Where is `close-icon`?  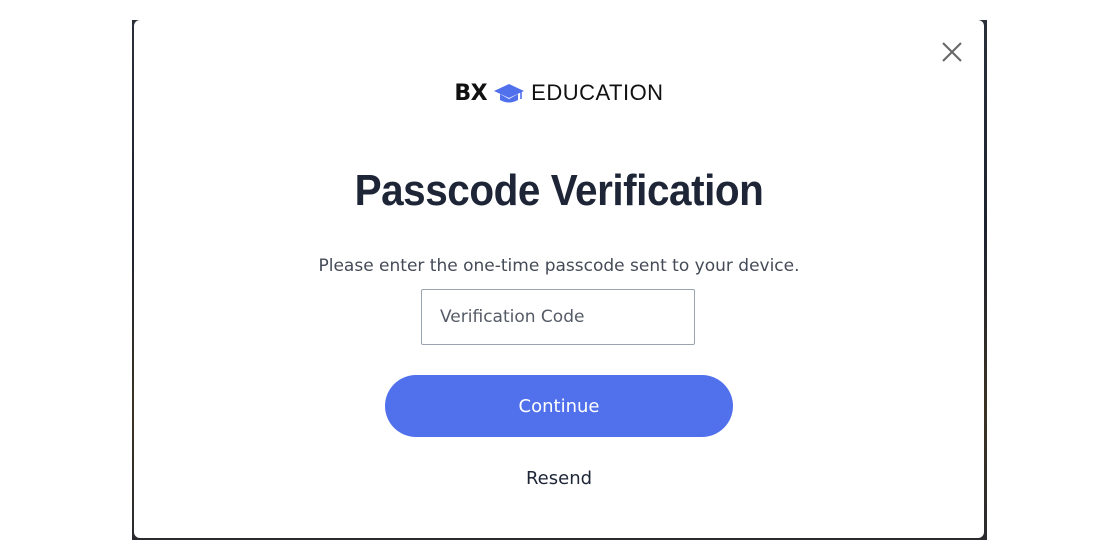 close-icon is located at coordinates (952, 52).